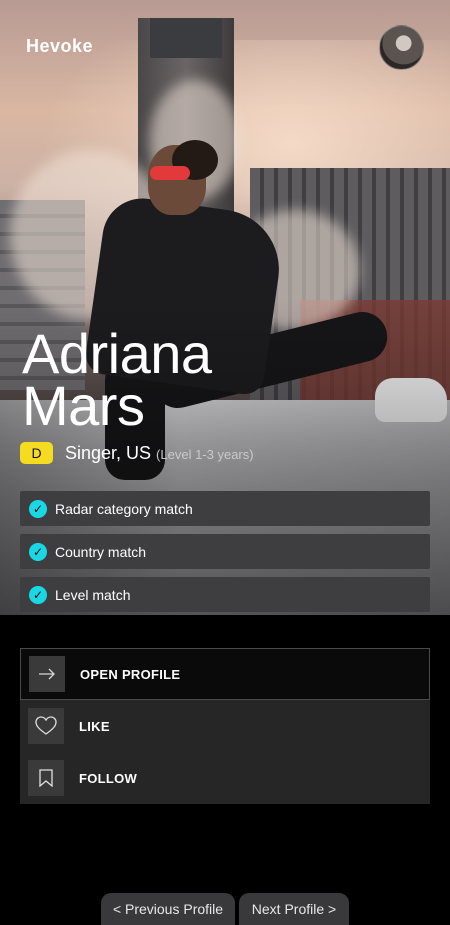  Describe the element at coordinates (108, 778) in the screenshot. I see `follow-label: FOLLOW` at that location.